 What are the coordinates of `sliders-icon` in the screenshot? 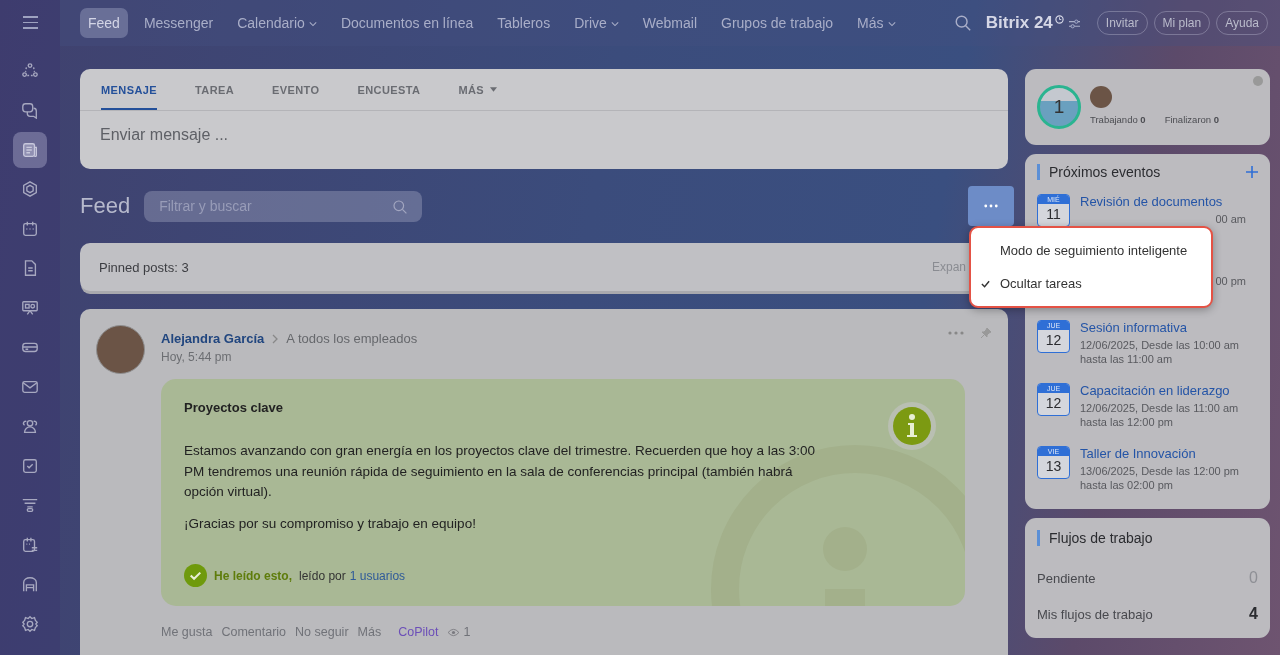 It's located at (1074, 23).